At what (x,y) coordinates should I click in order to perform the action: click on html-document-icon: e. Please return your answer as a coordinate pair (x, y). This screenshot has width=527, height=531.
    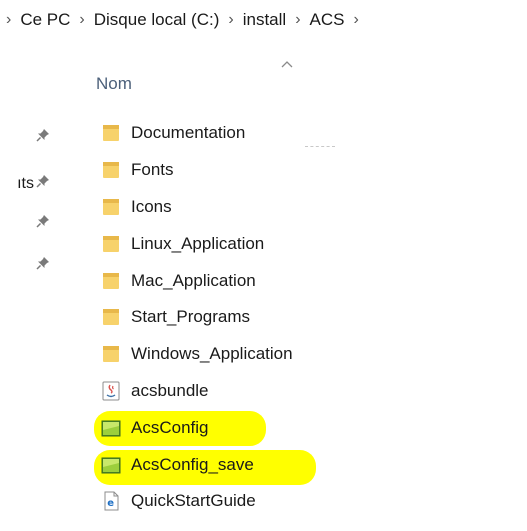
    Looking at the image, I should click on (111, 501).